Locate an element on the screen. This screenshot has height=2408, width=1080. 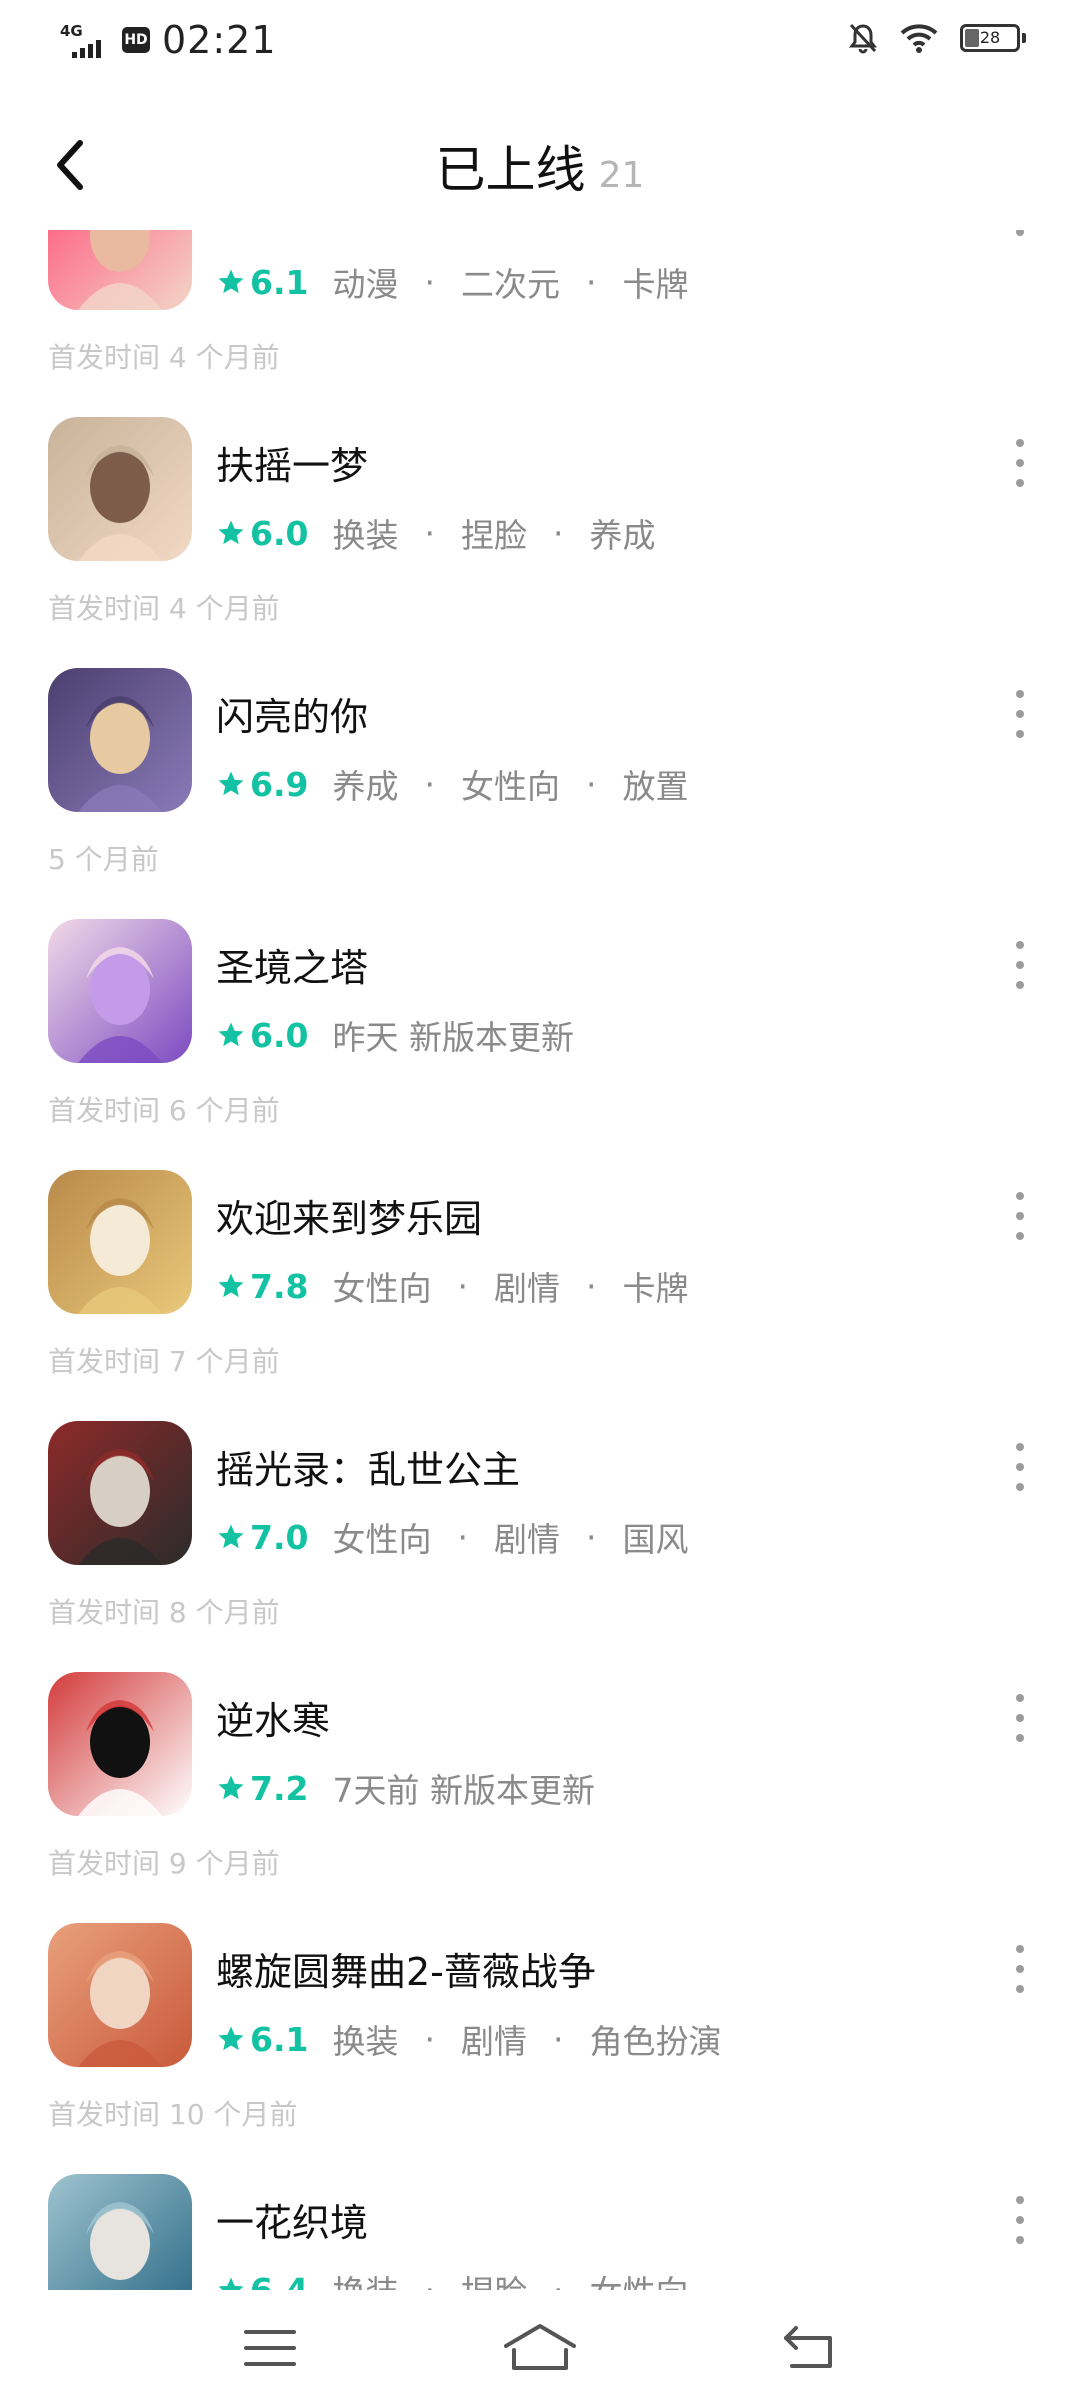
app-name: 扶摇一梦 is located at coordinates (292, 462).